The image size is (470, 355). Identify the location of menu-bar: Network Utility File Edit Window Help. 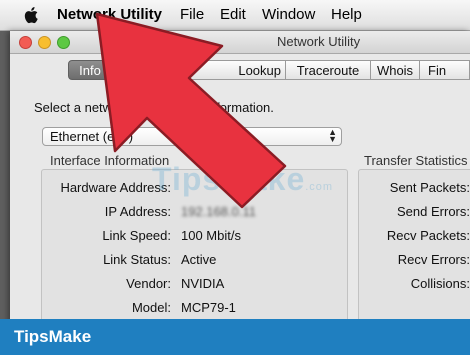
(235, 15).